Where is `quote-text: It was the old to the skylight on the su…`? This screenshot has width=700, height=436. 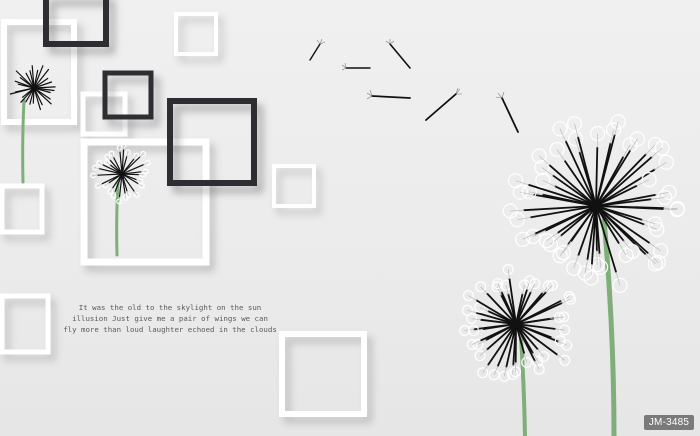 quote-text: It was the old to the skylight on the su… is located at coordinates (170, 318).